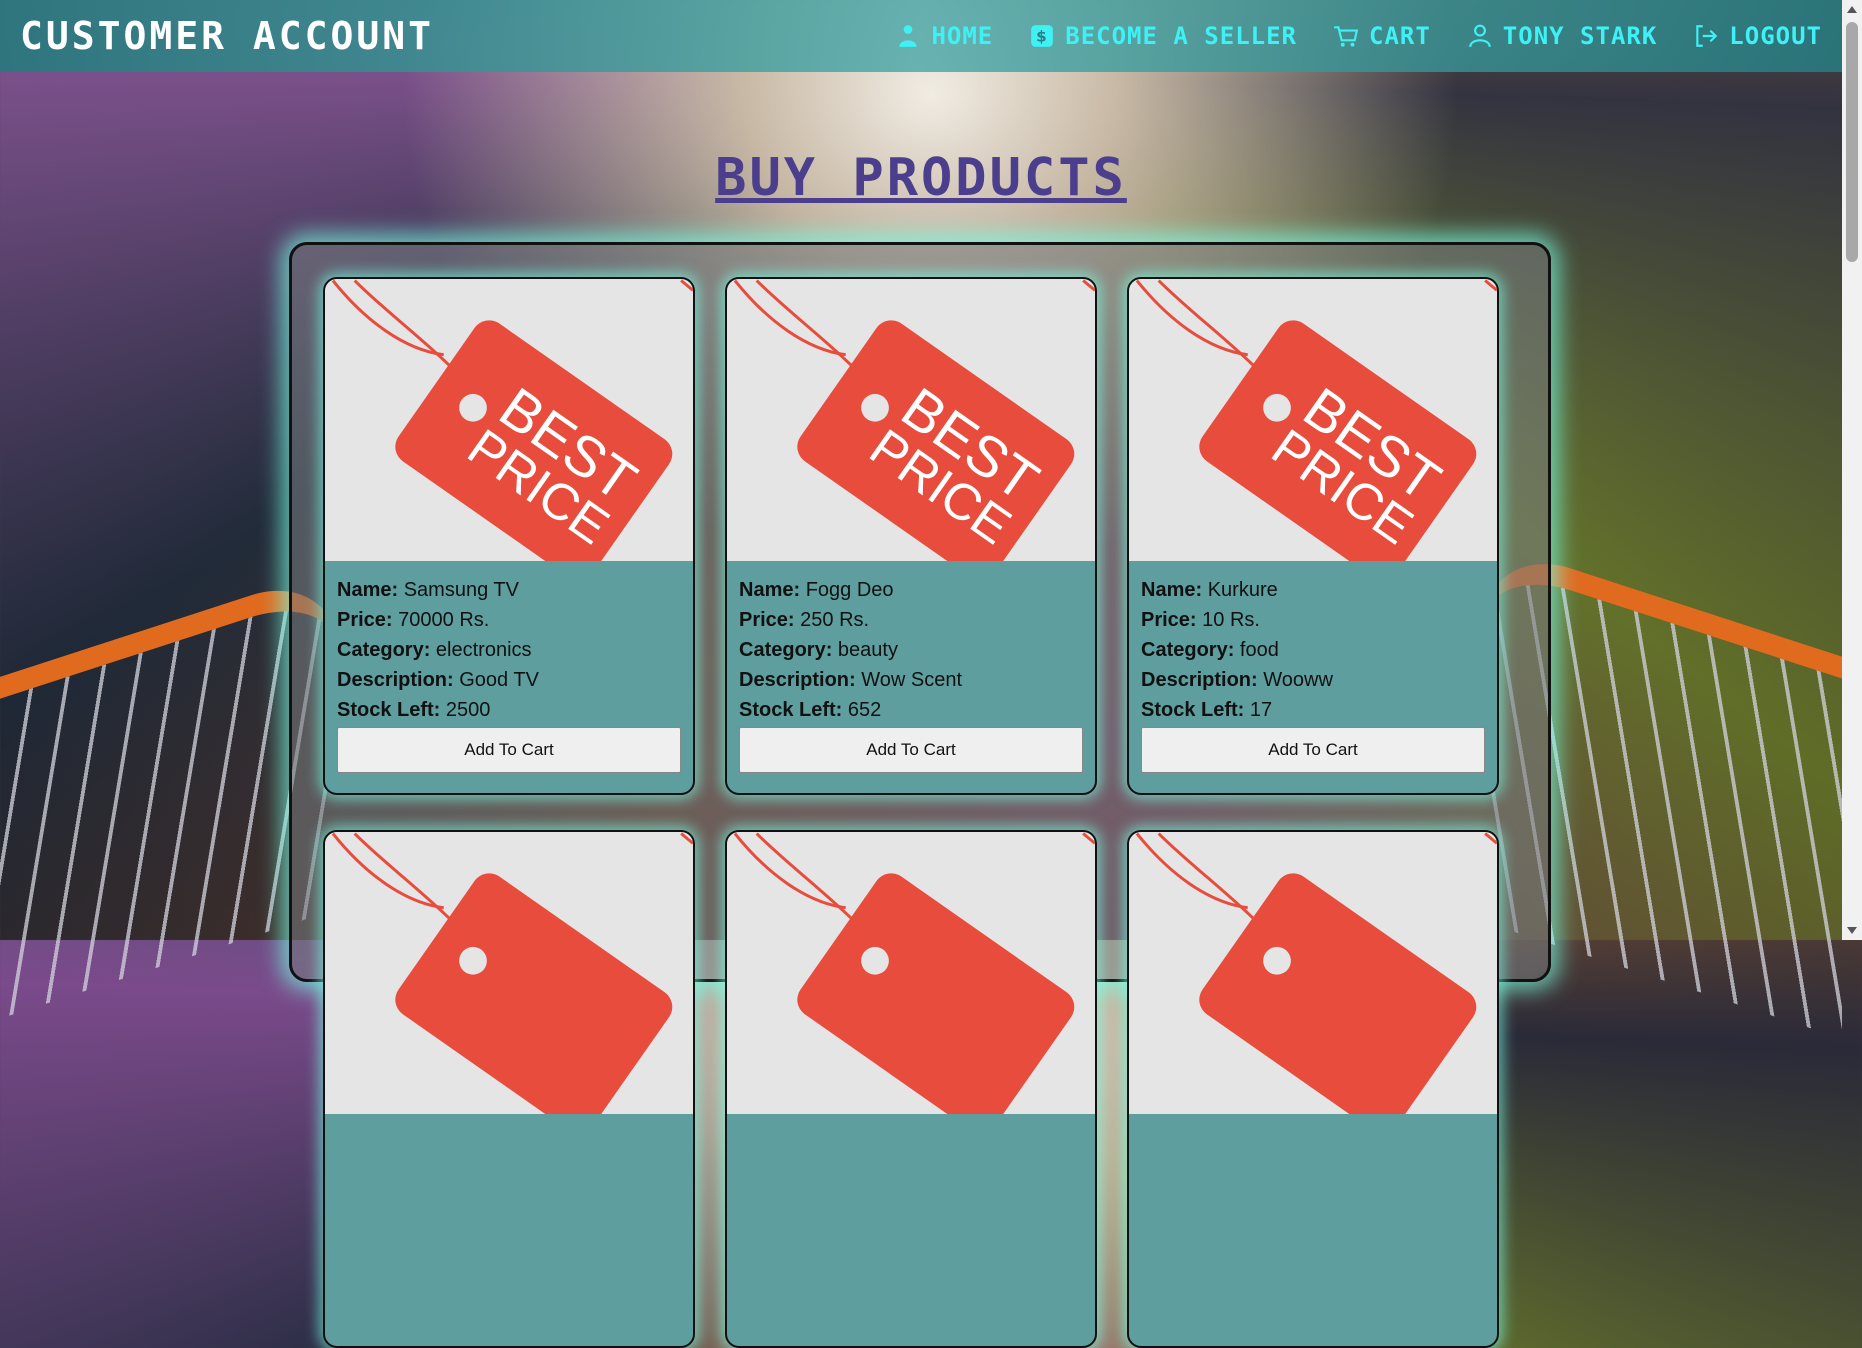 The width and height of the screenshot is (1862, 1348). What do you see at coordinates (908, 36) in the screenshot?
I see `user-home-icon` at bounding box center [908, 36].